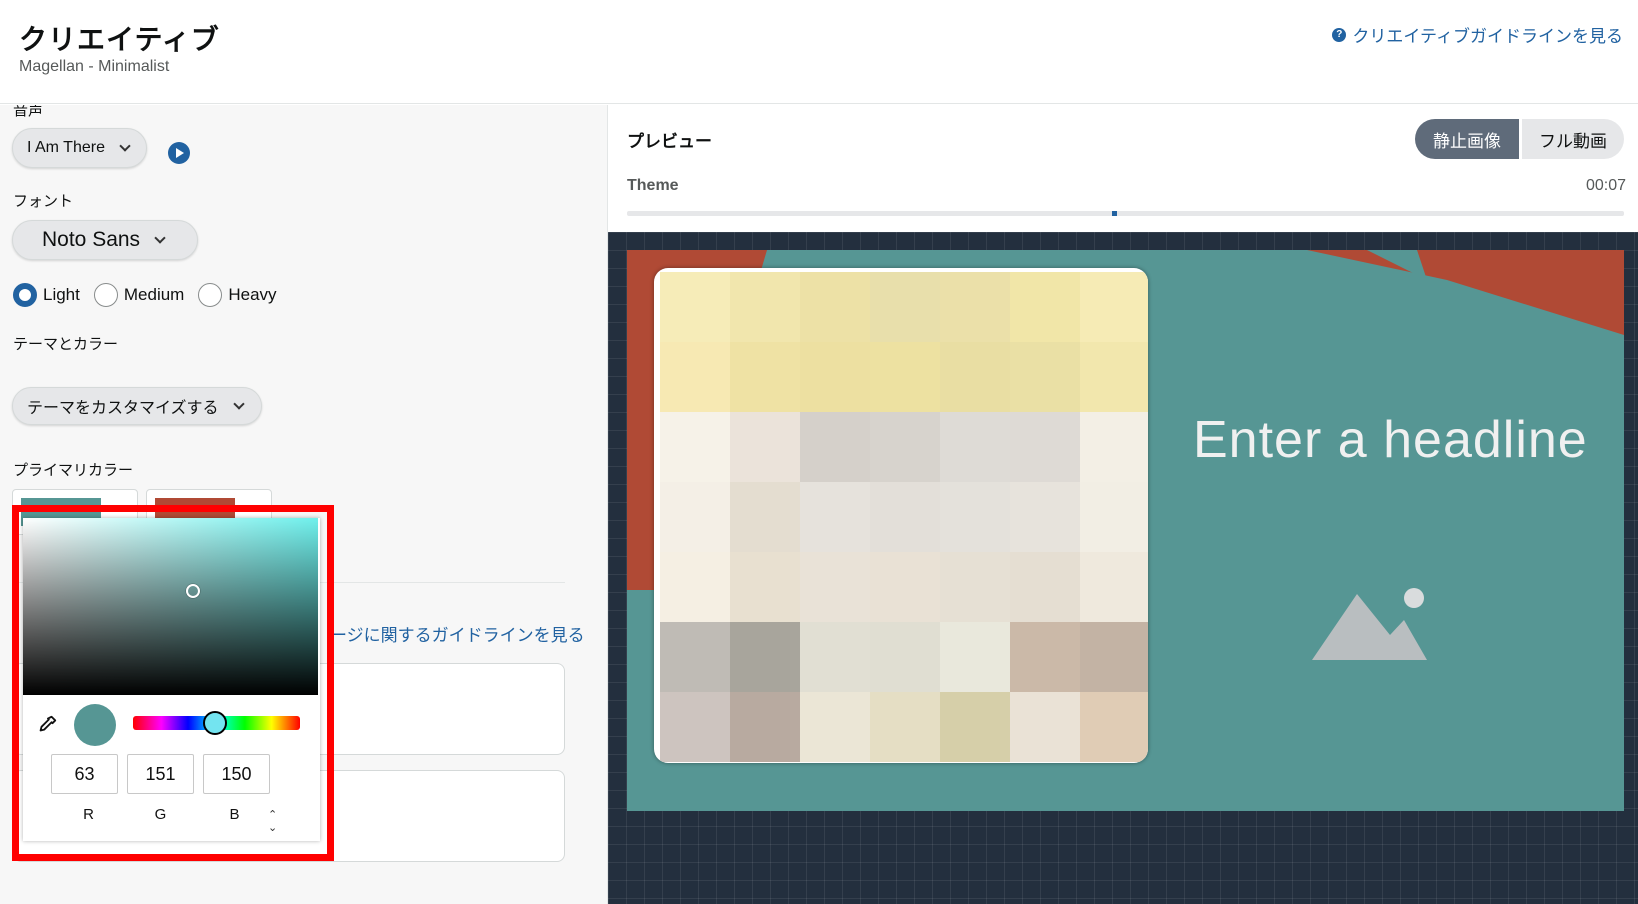 The height and width of the screenshot is (904, 1638). What do you see at coordinates (1339, 34) in the screenshot?
I see `help-icon: ?` at bounding box center [1339, 34].